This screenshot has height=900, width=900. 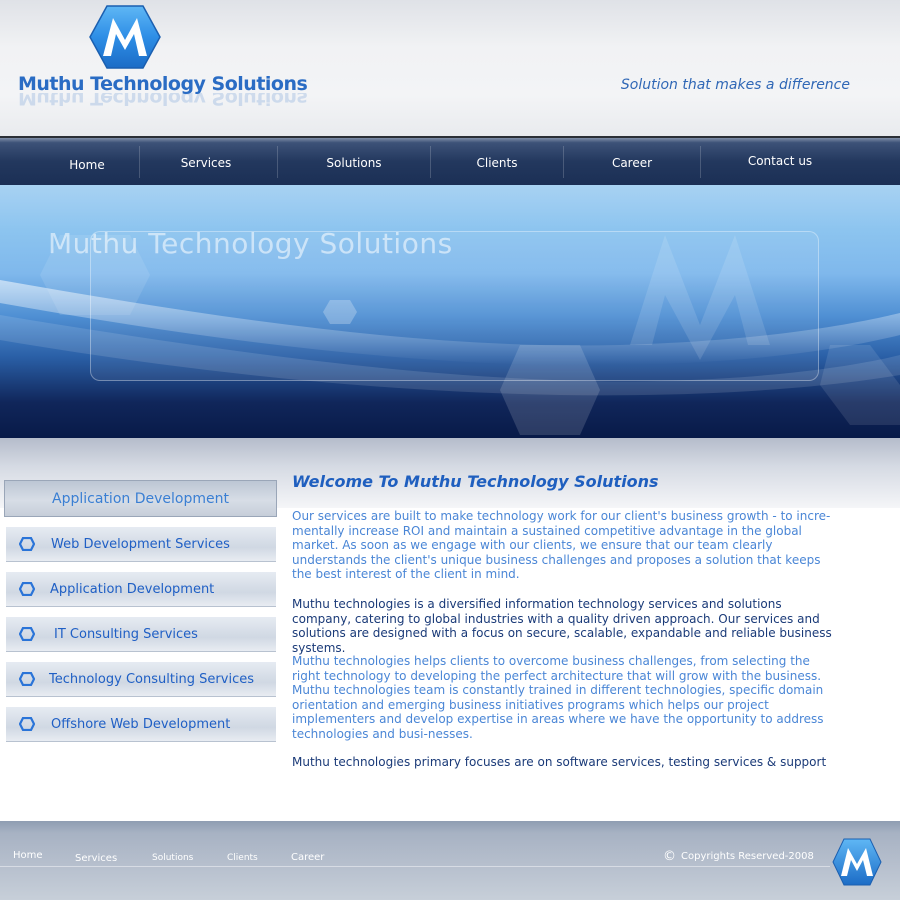 I want to click on sidebar-item-label: Web Development Services, so click(x=140, y=544).